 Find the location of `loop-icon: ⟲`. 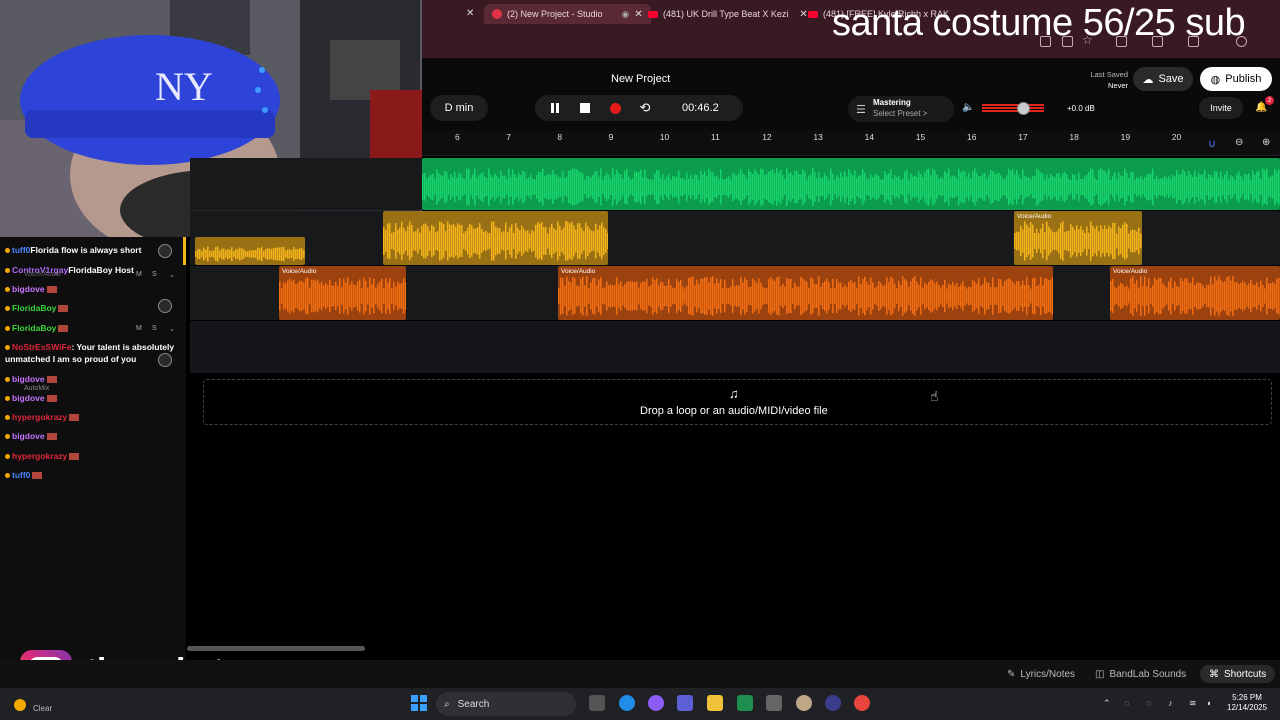

loop-icon: ⟲ is located at coordinates (645, 108).